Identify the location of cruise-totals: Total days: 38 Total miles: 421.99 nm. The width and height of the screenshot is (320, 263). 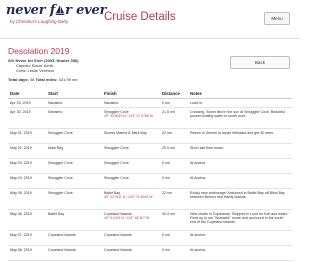
(43, 79).